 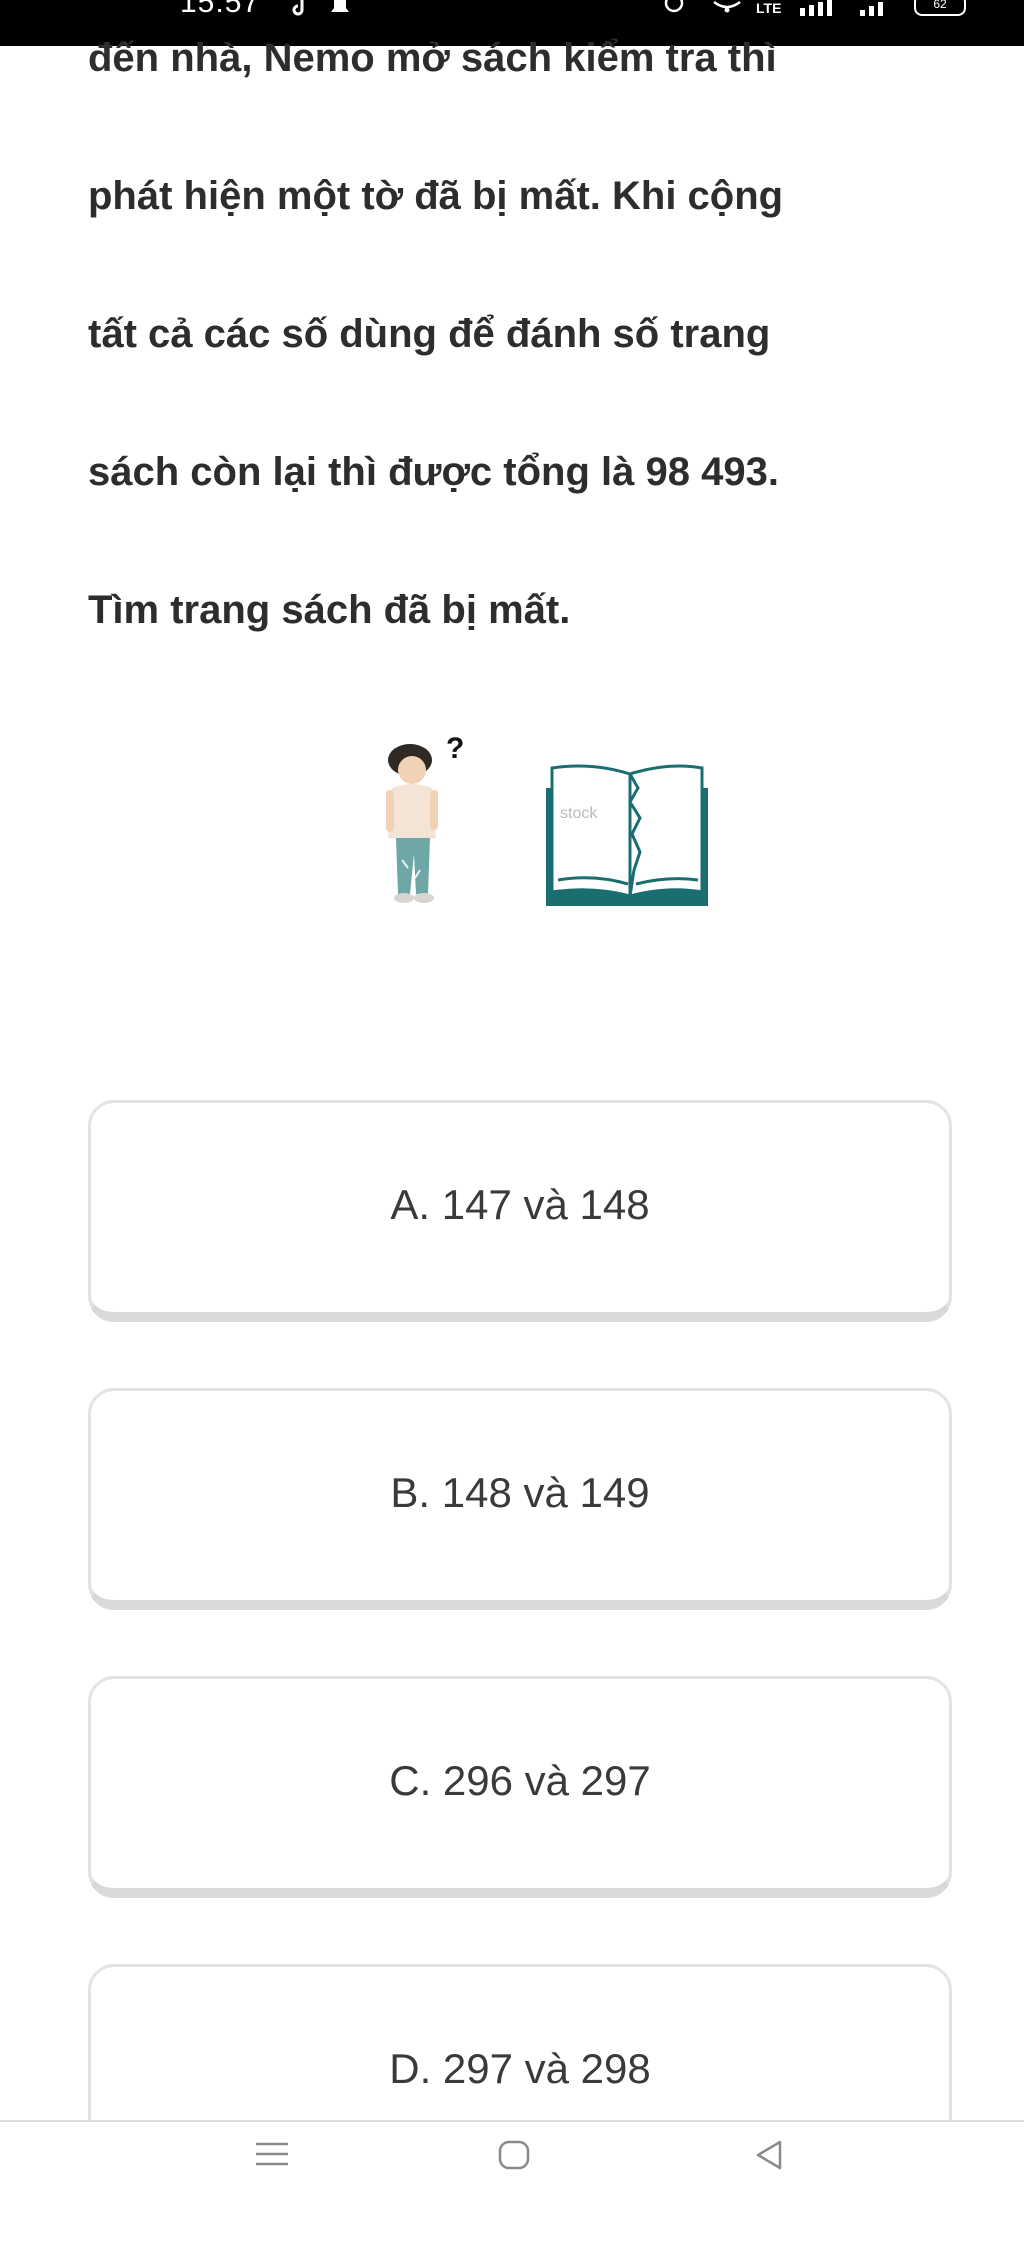 I want to click on confused-boy-image, so click(x=412, y=823).